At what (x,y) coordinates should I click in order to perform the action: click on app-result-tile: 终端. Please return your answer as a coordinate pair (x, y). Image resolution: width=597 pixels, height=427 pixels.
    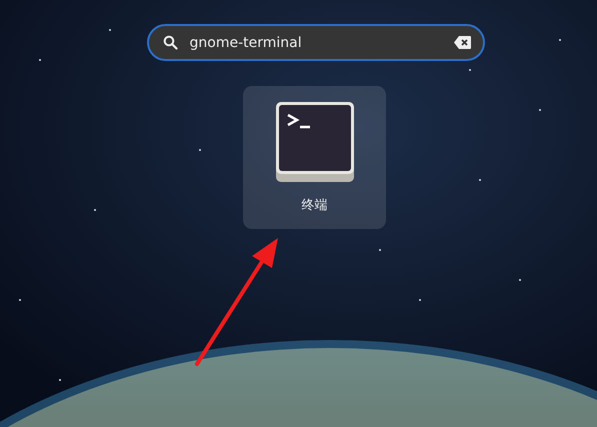
    Looking at the image, I should click on (314, 157).